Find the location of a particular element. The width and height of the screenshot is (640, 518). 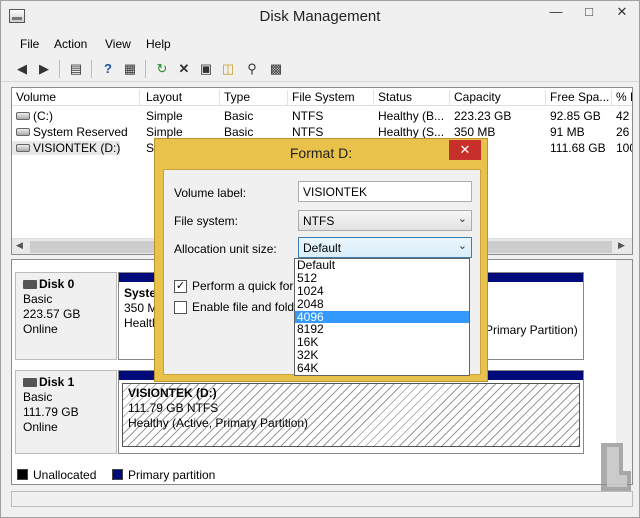

file-system-value: NTFS is located at coordinates (319, 221).